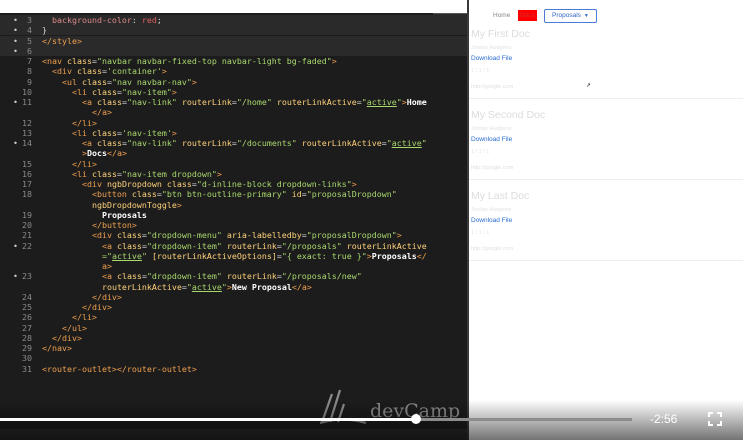 This screenshot has width=743, height=440. Describe the element at coordinates (29, 61) in the screenshot. I see `line-number: 7` at that location.